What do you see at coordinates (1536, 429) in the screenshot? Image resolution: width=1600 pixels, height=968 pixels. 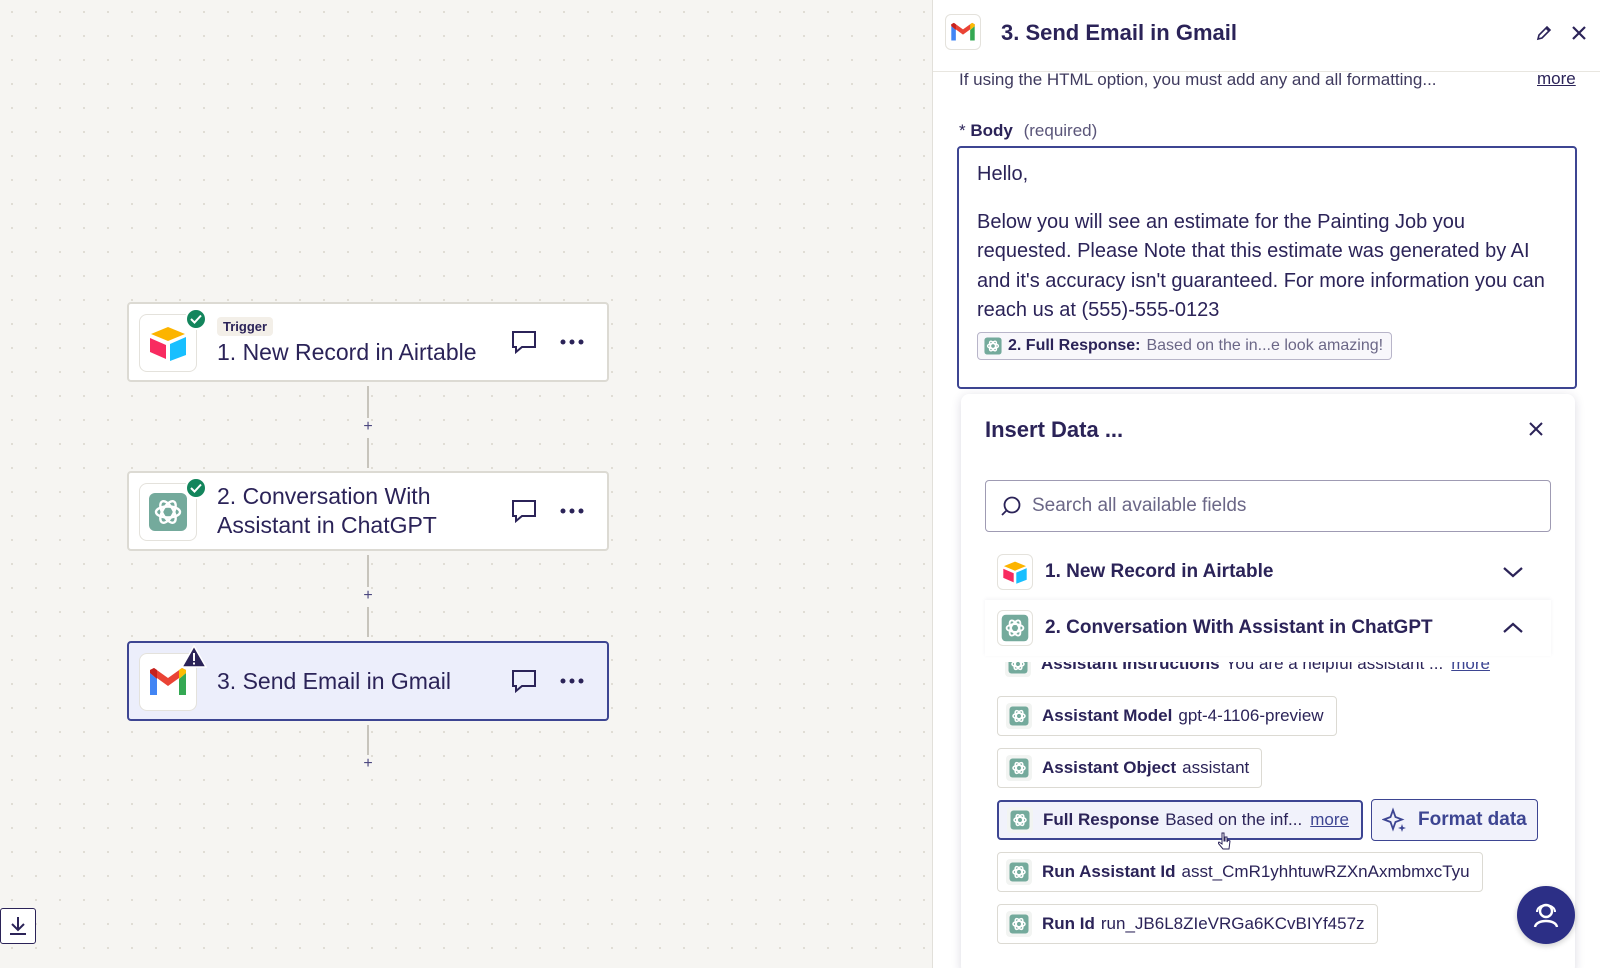 I see `close-icon` at bounding box center [1536, 429].